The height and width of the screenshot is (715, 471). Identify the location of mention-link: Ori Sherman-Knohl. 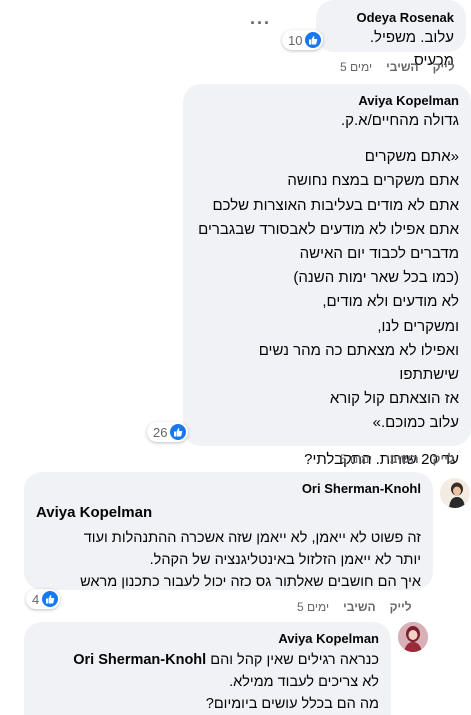
(139, 660).